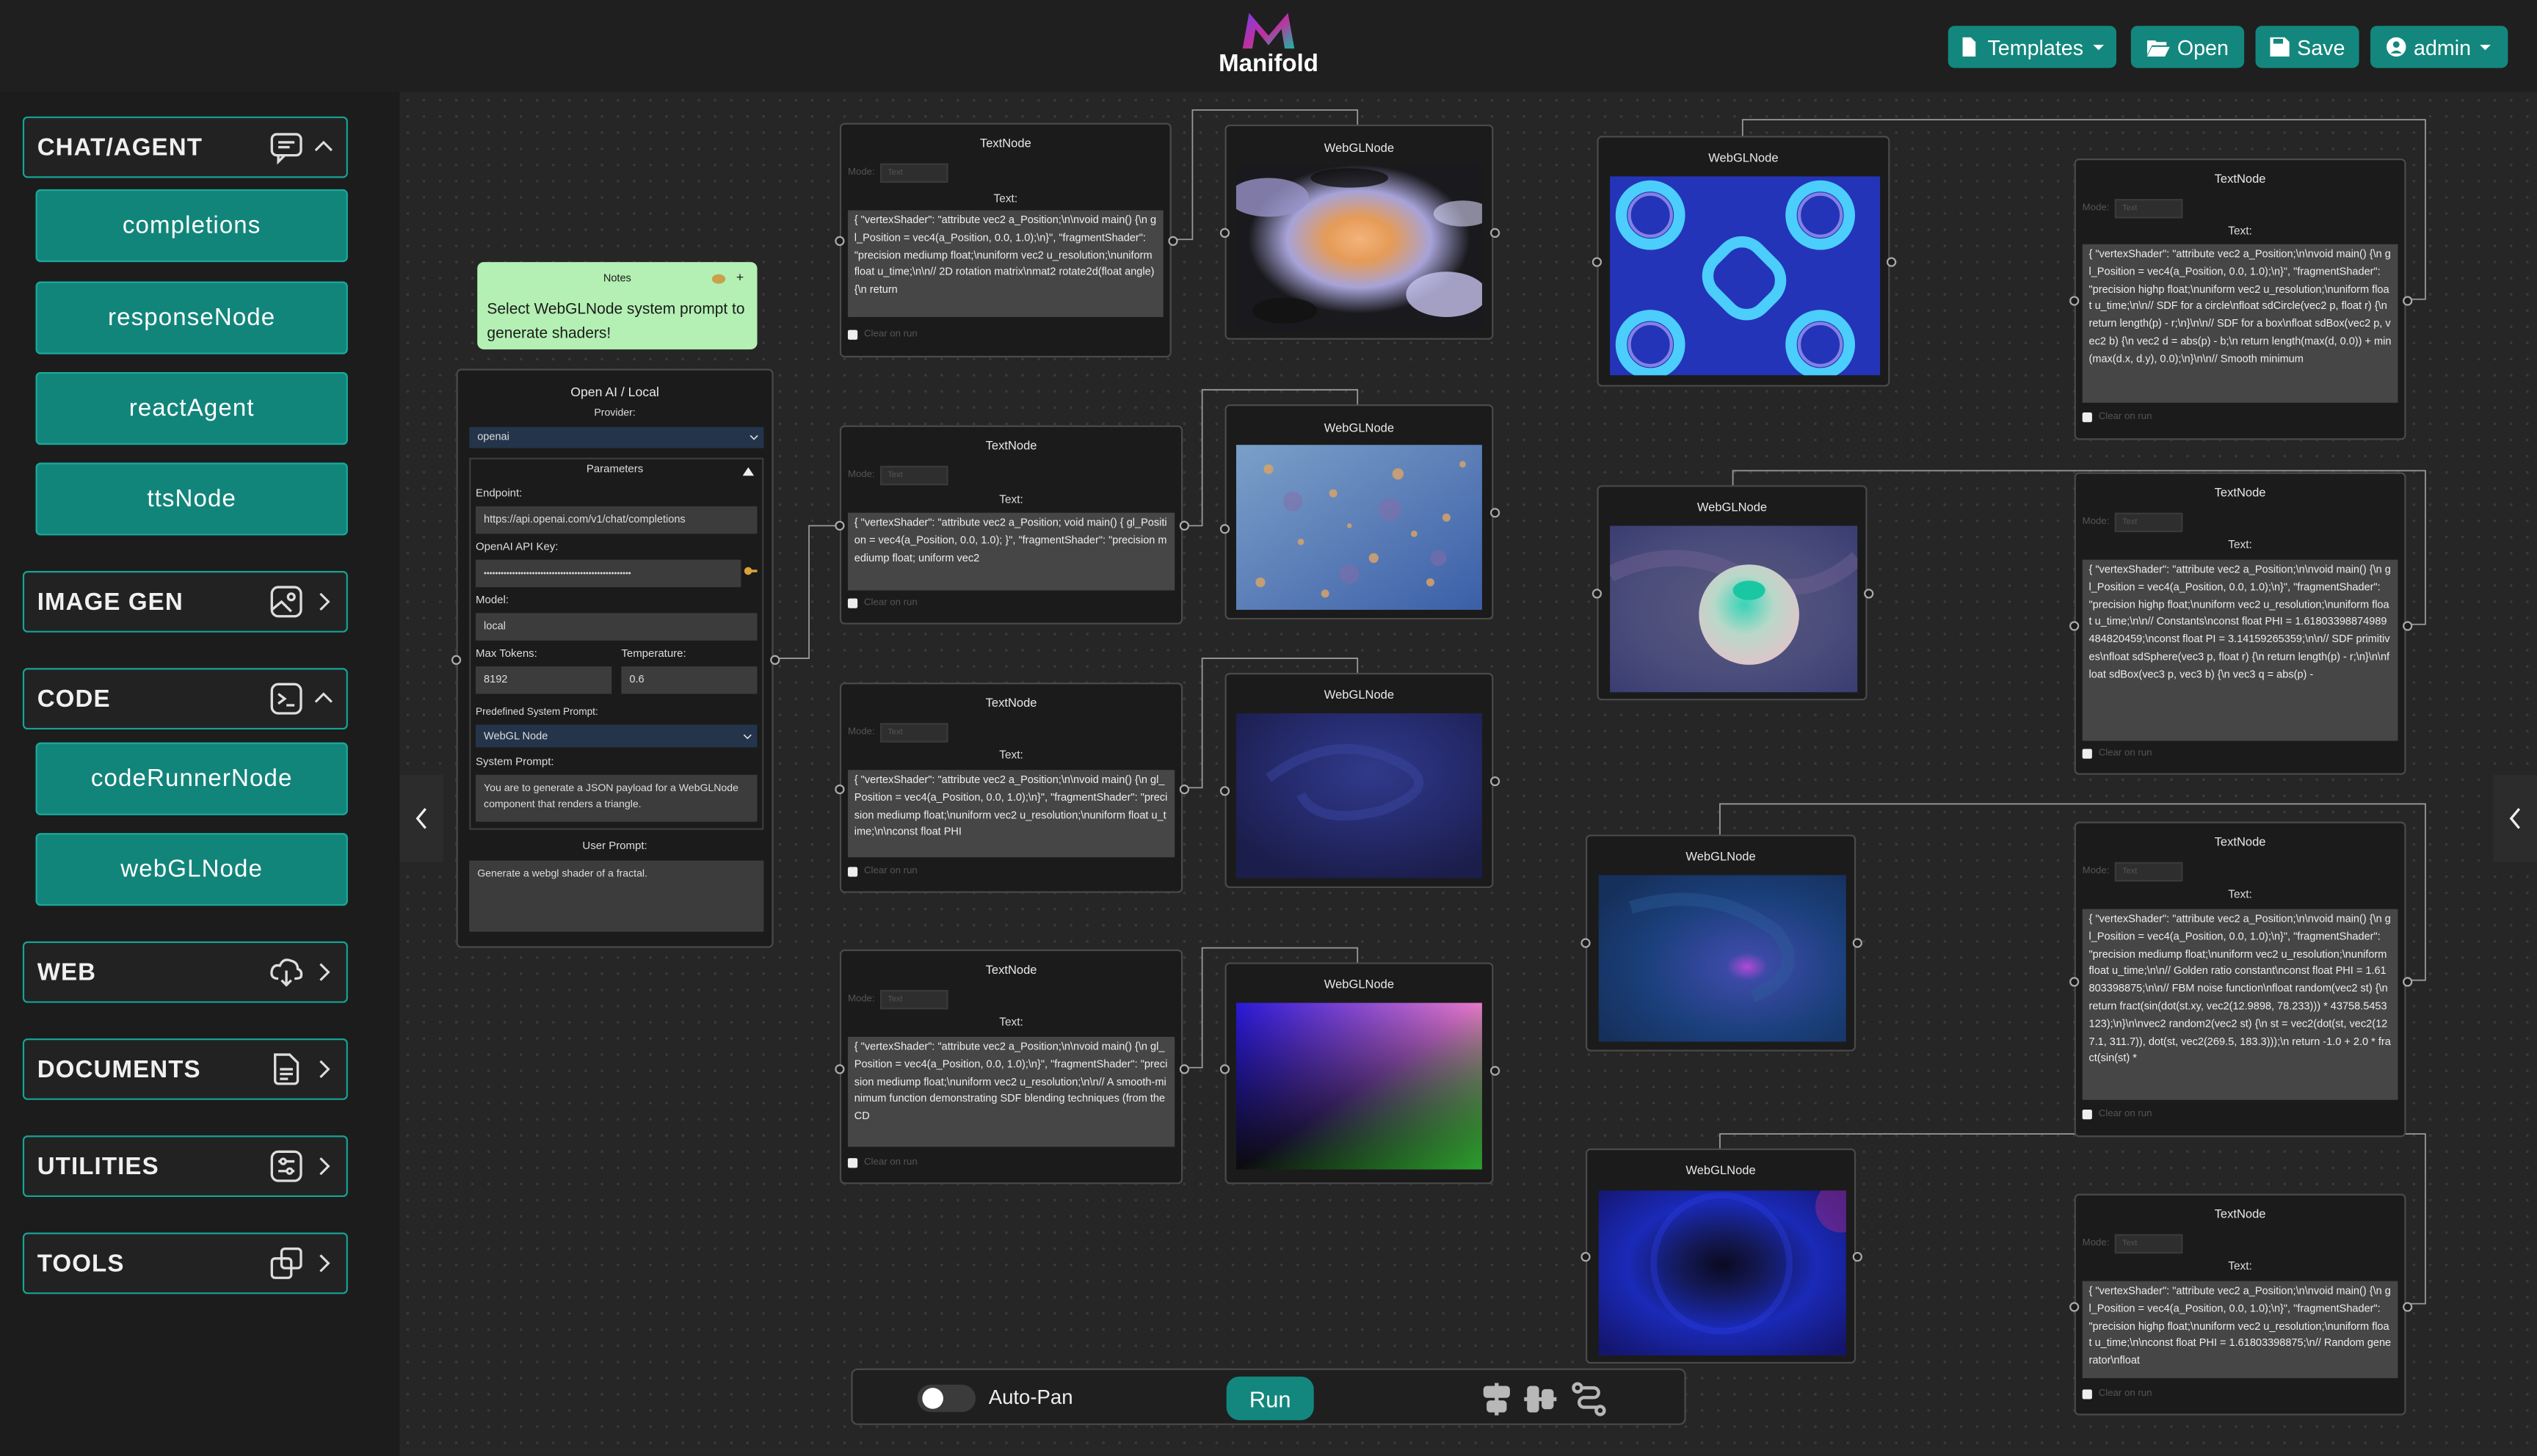 The image size is (2537, 1456). Describe the element at coordinates (617, 736) in the screenshot. I see `predefined-prompt-select: WebGL Node` at that location.